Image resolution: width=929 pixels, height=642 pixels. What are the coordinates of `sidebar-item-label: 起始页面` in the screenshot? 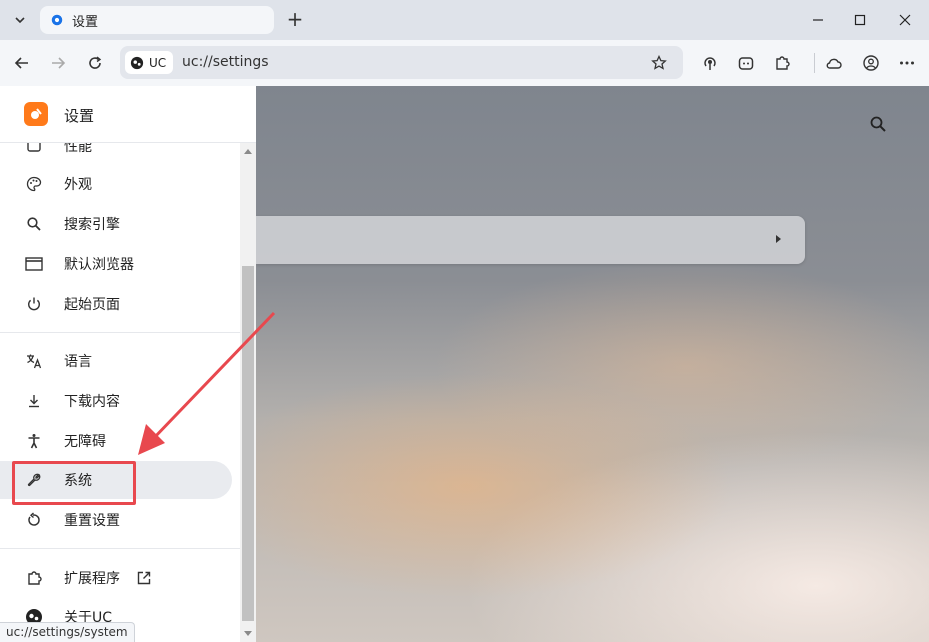 It's located at (92, 305).